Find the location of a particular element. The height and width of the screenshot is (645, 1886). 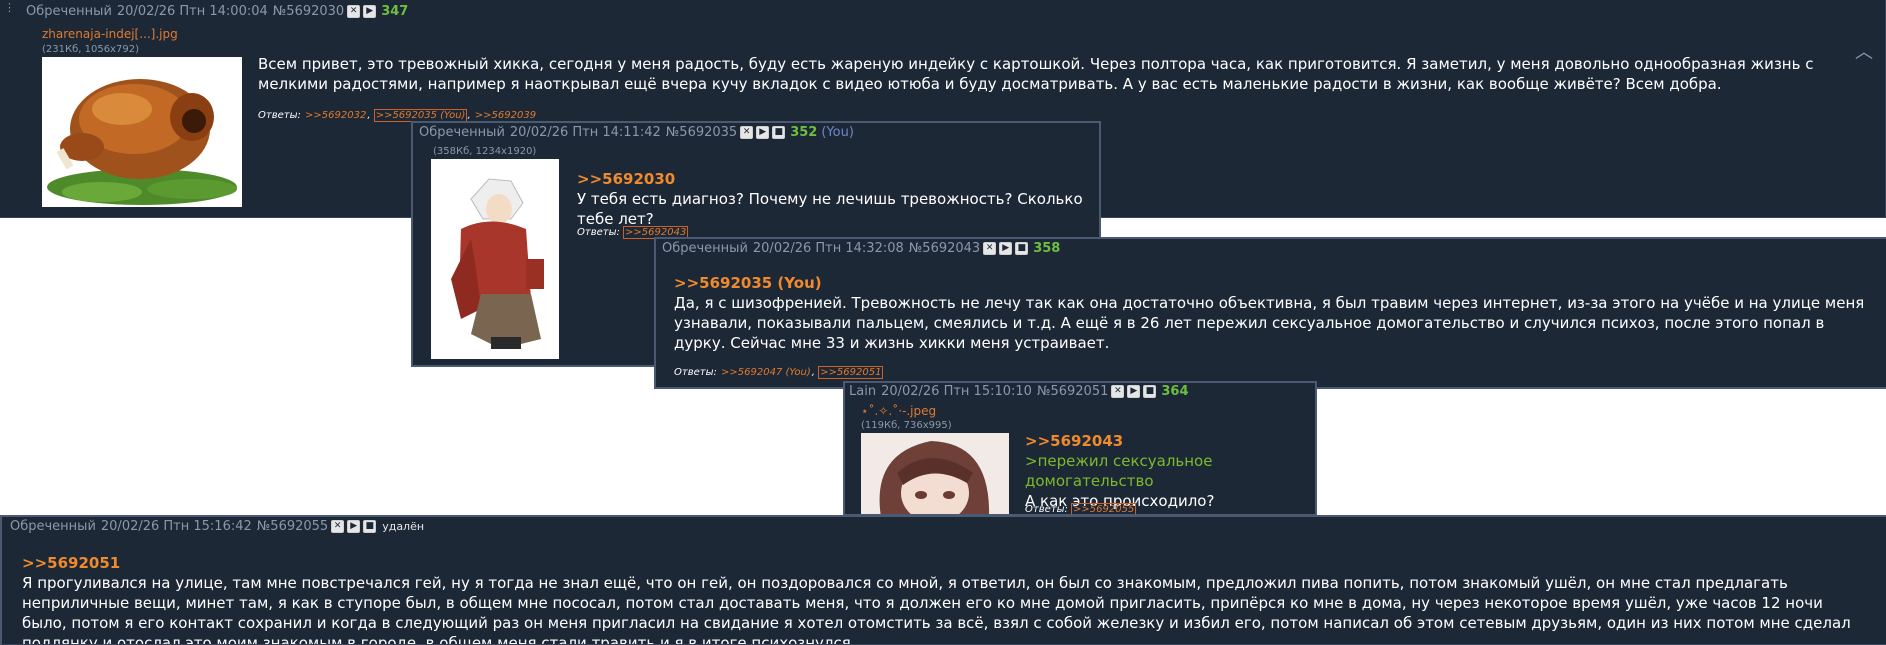

post-count: 347 is located at coordinates (395, 11).